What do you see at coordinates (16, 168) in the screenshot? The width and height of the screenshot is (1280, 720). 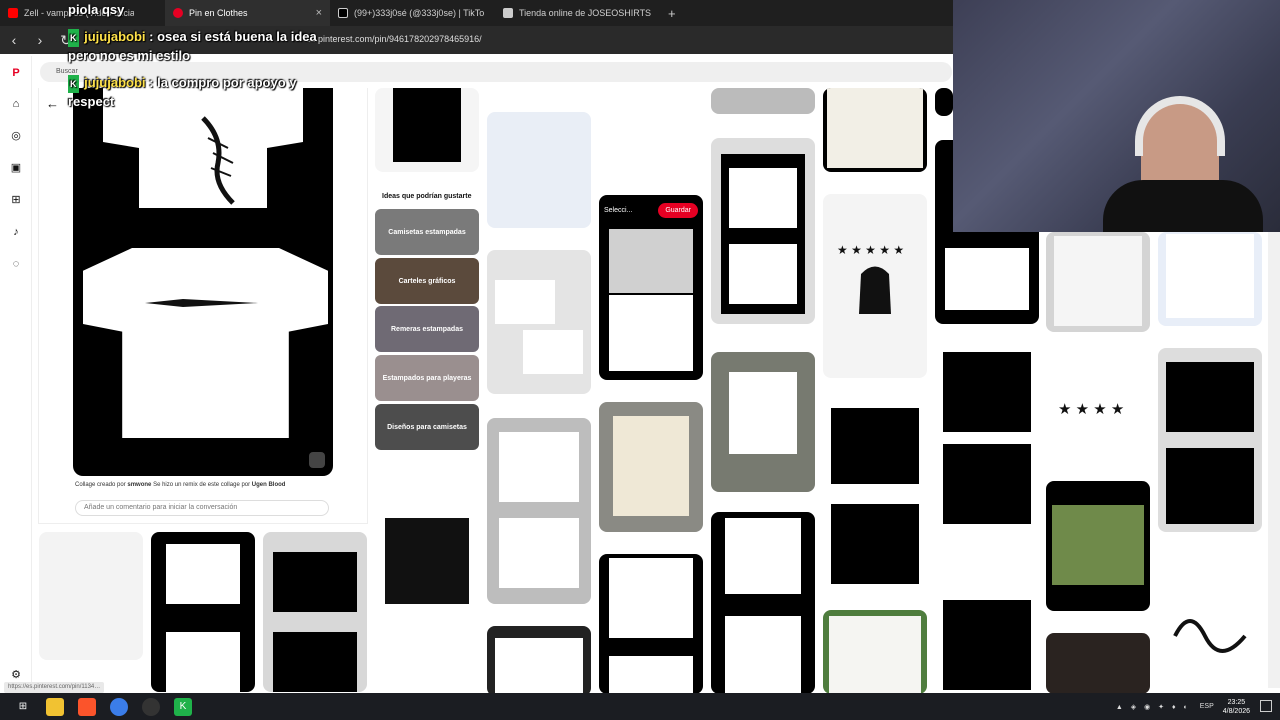 I see `boards-icon: ▣` at bounding box center [16, 168].